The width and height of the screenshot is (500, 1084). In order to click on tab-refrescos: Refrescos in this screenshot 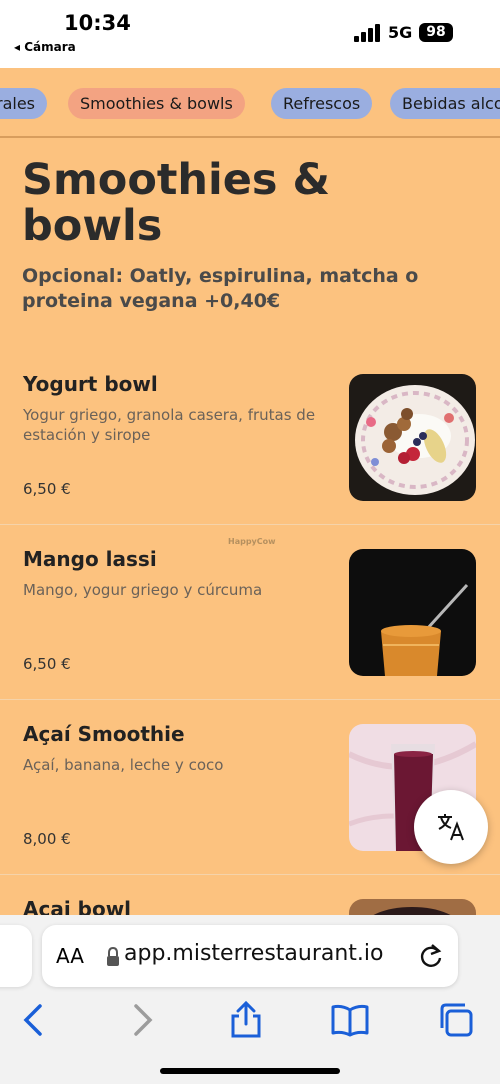, I will do `click(322, 103)`.